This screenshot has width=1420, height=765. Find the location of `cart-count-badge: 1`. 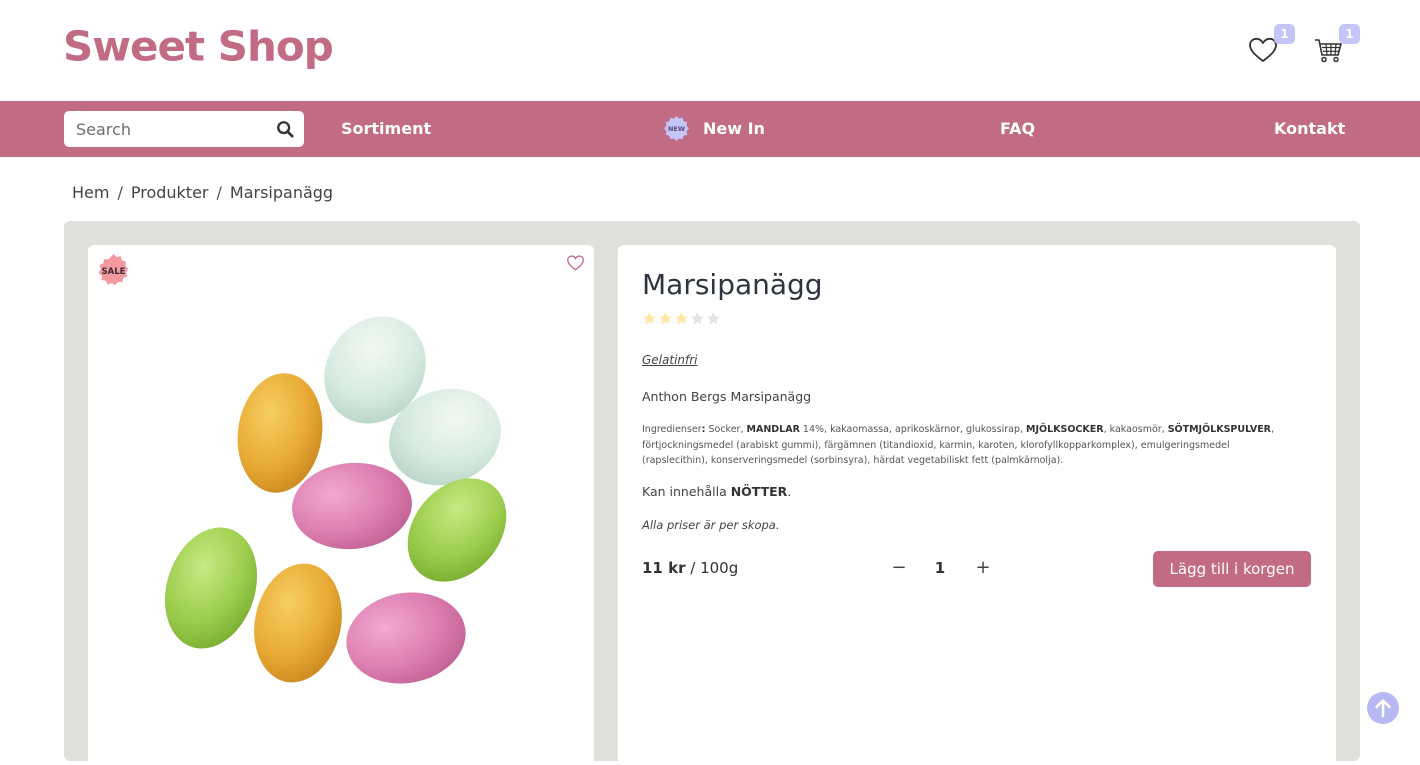

cart-count-badge: 1 is located at coordinates (1349, 34).